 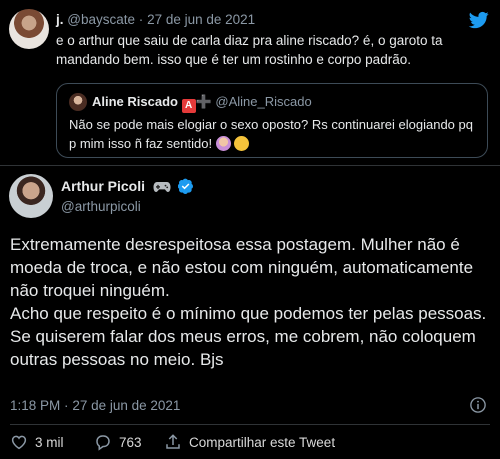 What do you see at coordinates (185, 186) in the screenshot?
I see `verified-badge-icon` at bounding box center [185, 186].